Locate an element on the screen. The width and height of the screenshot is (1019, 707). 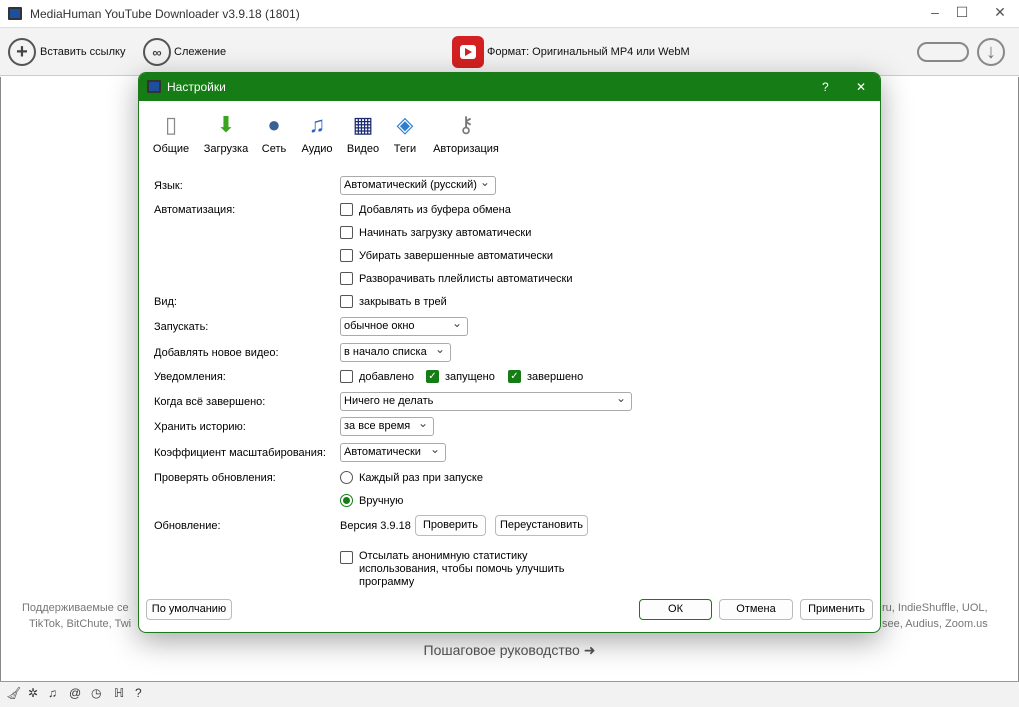
minimize-button: – is located at coordinates (935, 12).